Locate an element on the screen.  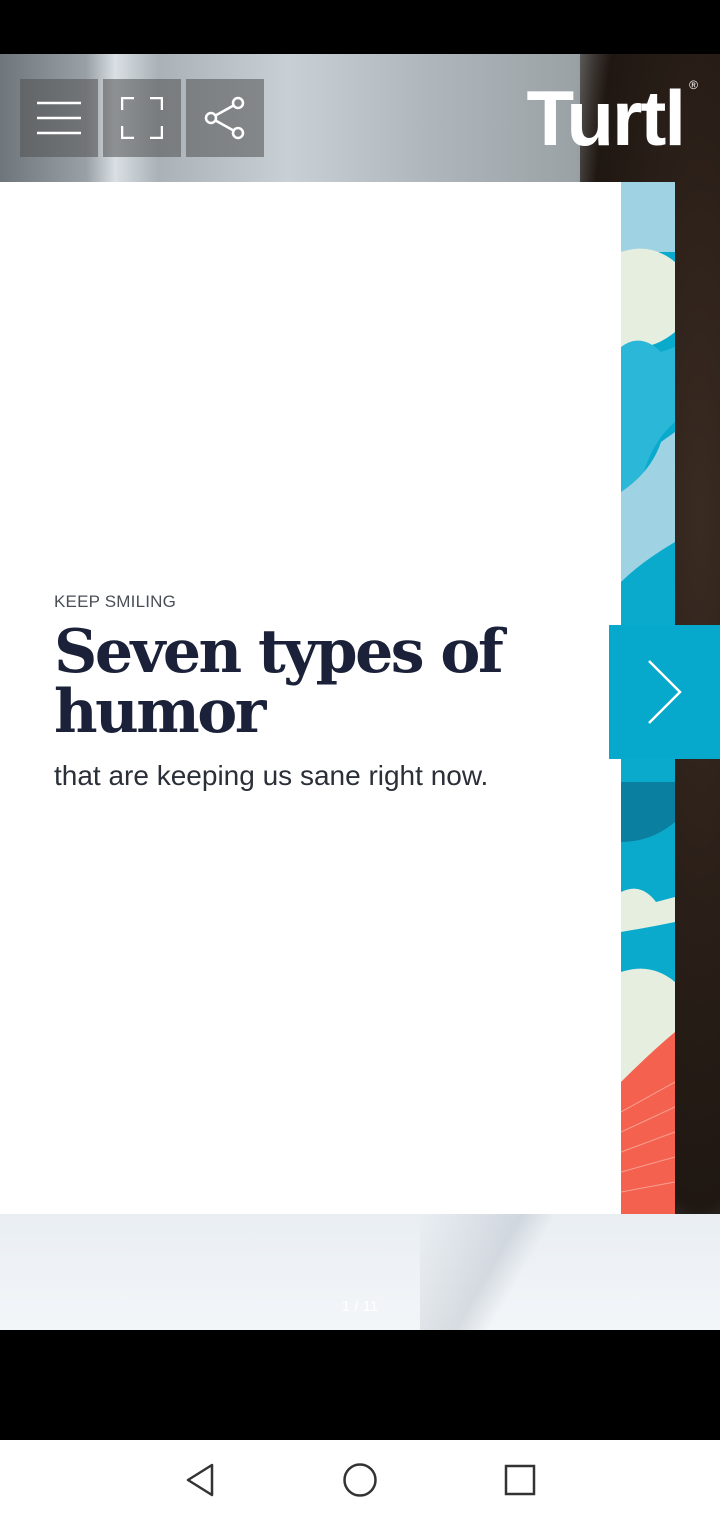
home-icon is located at coordinates (360, 1480).